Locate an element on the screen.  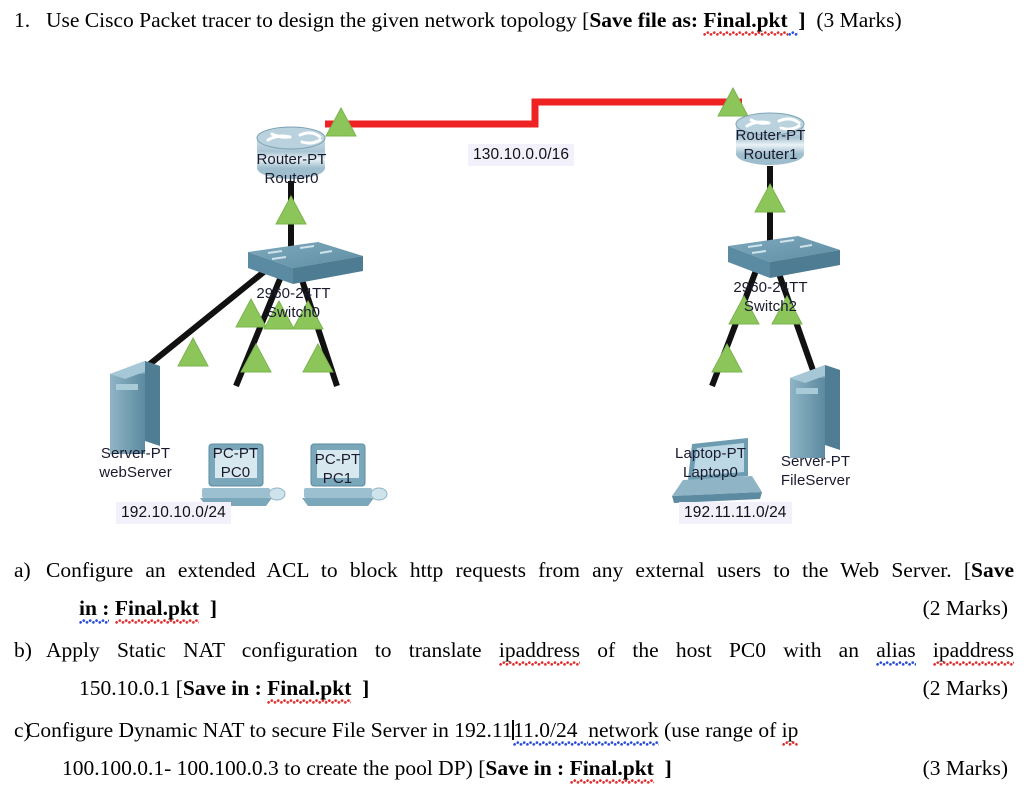
subquestion-a-save-word: Save is located at coordinates (992, 570).